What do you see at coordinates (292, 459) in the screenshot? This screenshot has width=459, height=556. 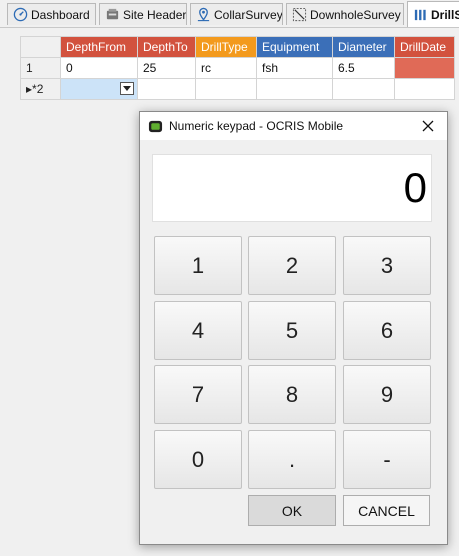 I see `key-decimal-point: .` at bounding box center [292, 459].